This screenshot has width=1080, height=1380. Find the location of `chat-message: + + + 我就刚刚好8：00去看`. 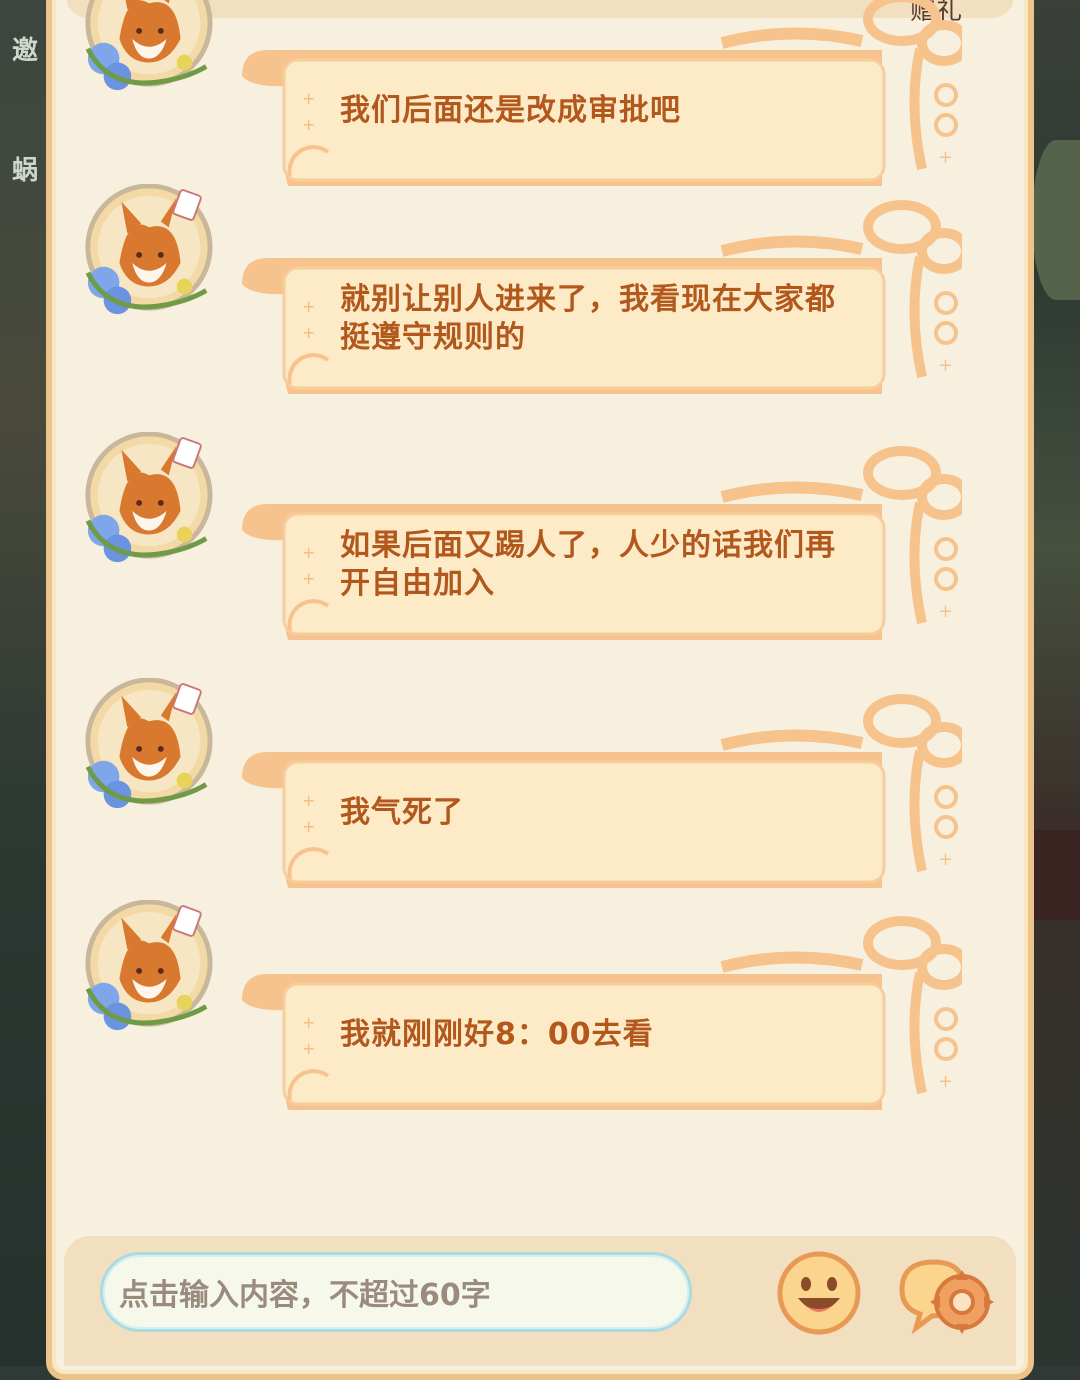

chat-message: + + + 我就刚刚好8：00去看 is located at coordinates (516, 1005).